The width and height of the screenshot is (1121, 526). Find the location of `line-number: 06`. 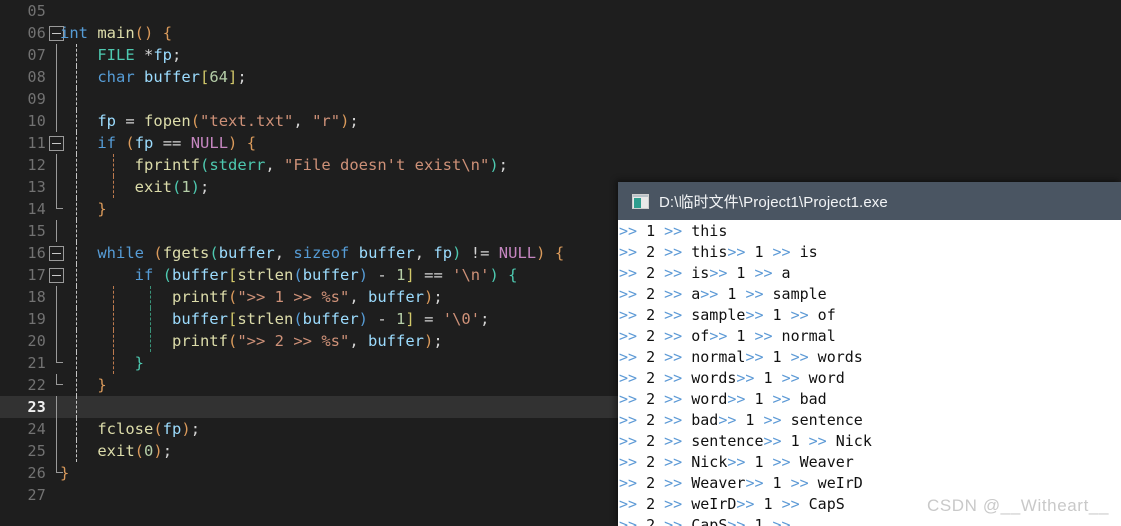

line-number: 06 is located at coordinates (36, 33).